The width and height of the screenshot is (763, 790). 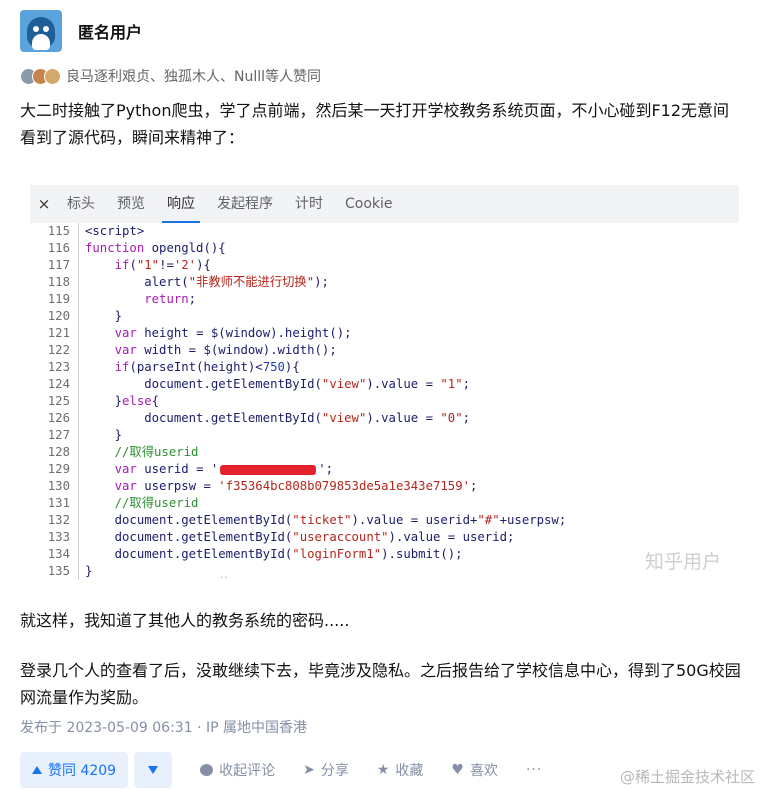 What do you see at coordinates (162, 265) in the screenshot?
I see `code-text: if("1"!='2'){` at bounding box center [162, 265].